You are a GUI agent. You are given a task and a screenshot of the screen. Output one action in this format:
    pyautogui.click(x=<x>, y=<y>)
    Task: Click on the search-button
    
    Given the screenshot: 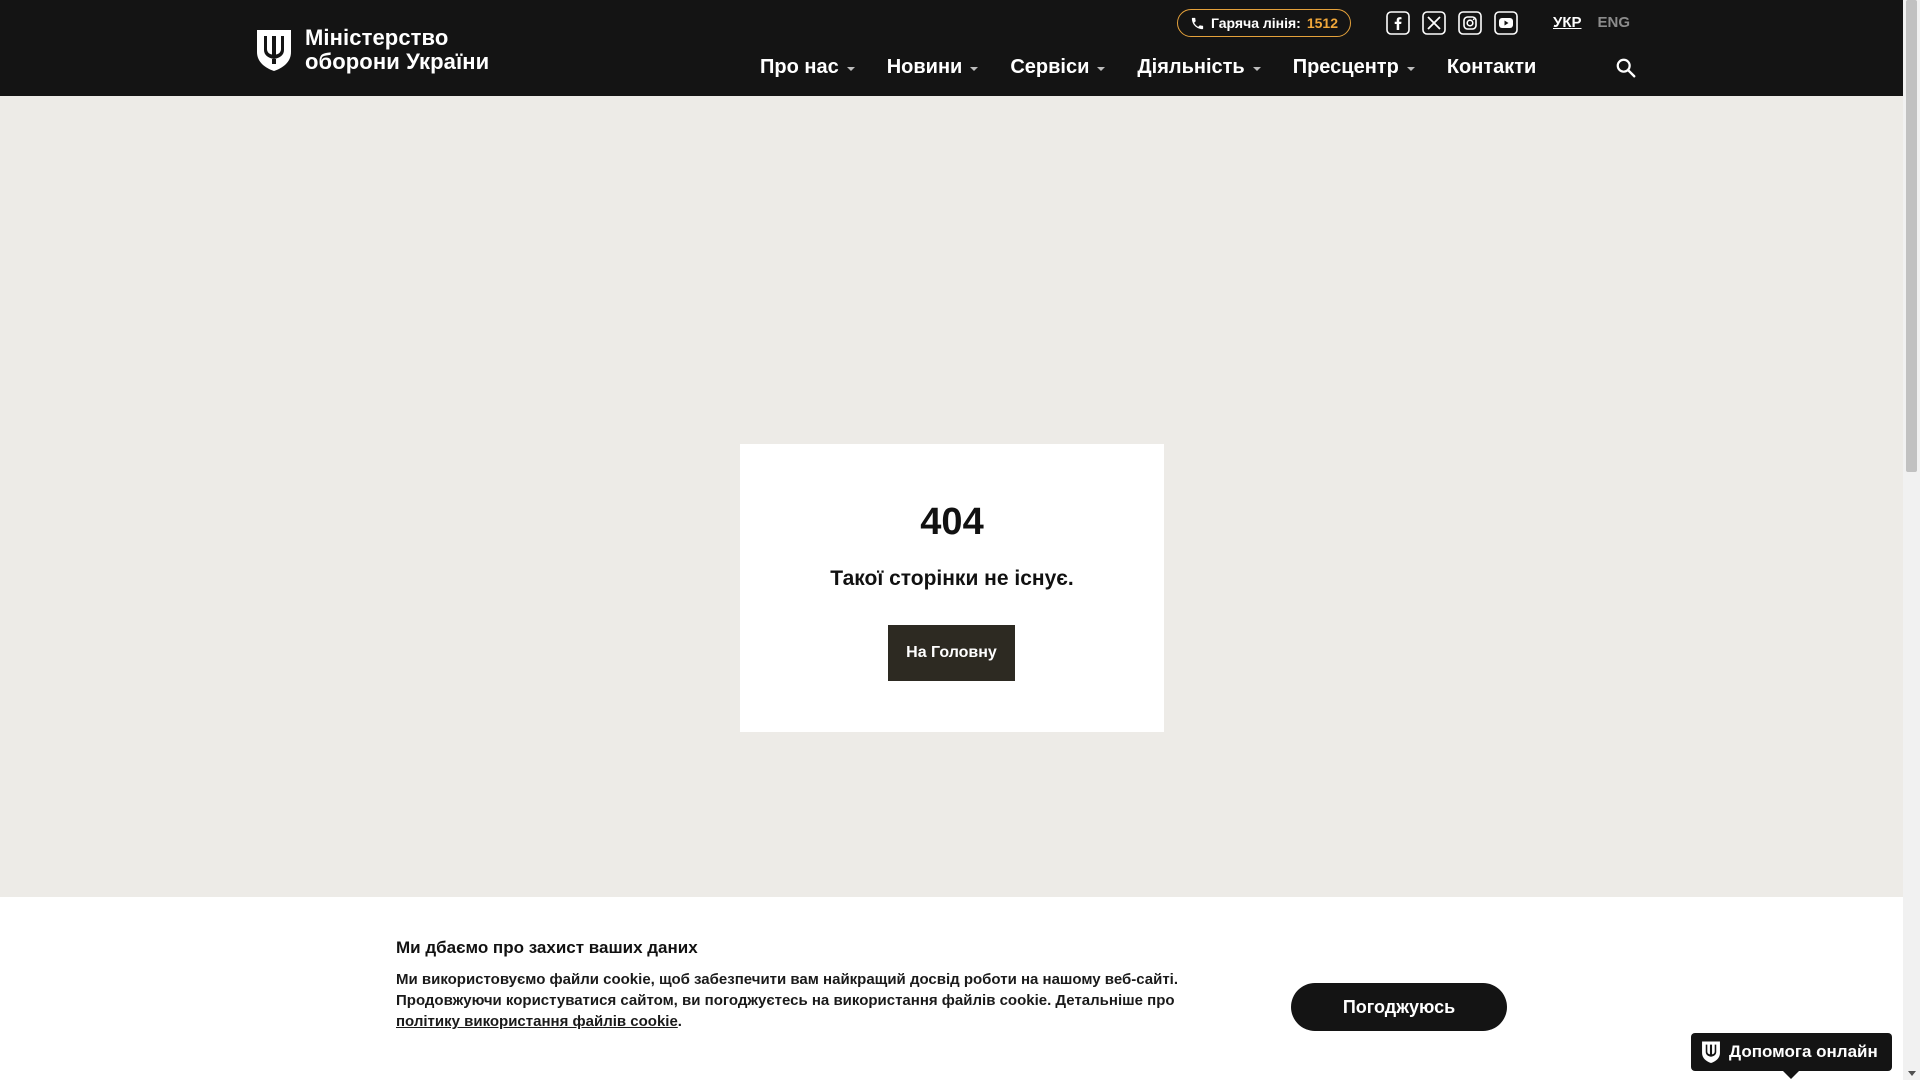 What is the action you would take?
    pyautogui.click(x=1627, y=69)
    